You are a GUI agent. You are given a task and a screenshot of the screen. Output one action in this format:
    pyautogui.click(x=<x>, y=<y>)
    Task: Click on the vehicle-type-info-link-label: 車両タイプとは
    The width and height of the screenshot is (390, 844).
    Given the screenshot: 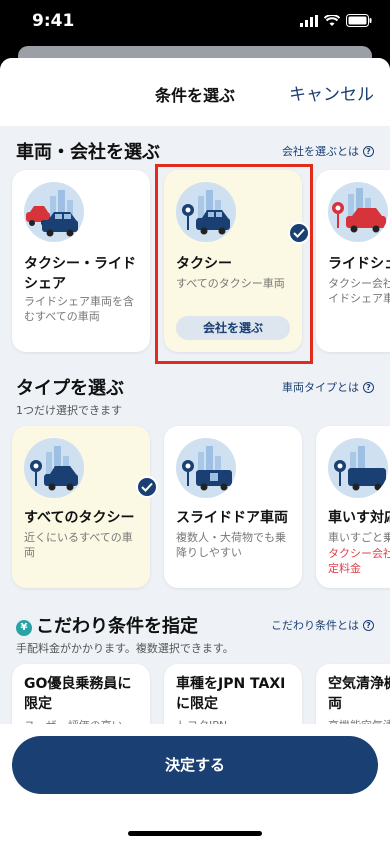 What is the action you would take?
    pyautogui.click(x=320, y=387)
    